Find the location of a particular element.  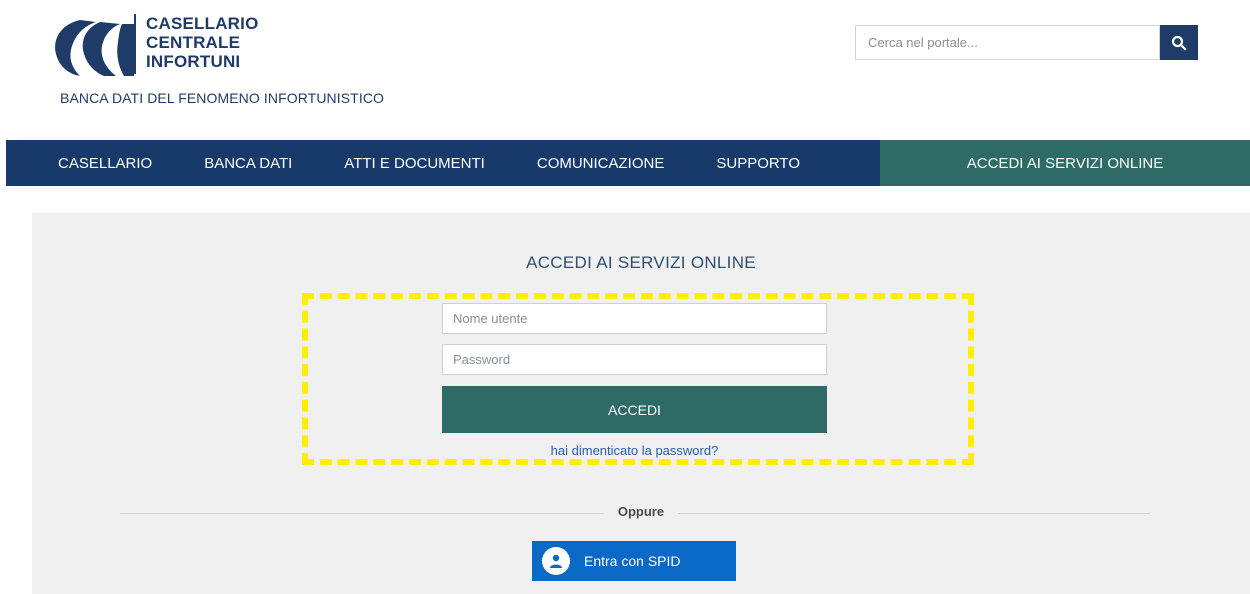

nav-item-banca-dati: BANCA DATI is located at coordinates (248, 163).